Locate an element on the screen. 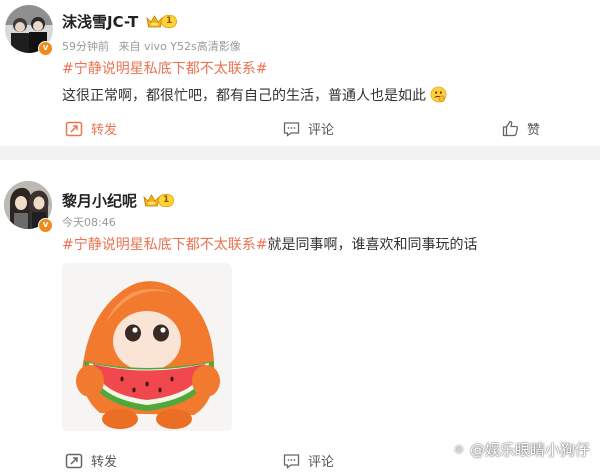 The image size is (600, 476). watermark-text: @娱乐眼睛小狗仔 is located at coordinates (529, 450).